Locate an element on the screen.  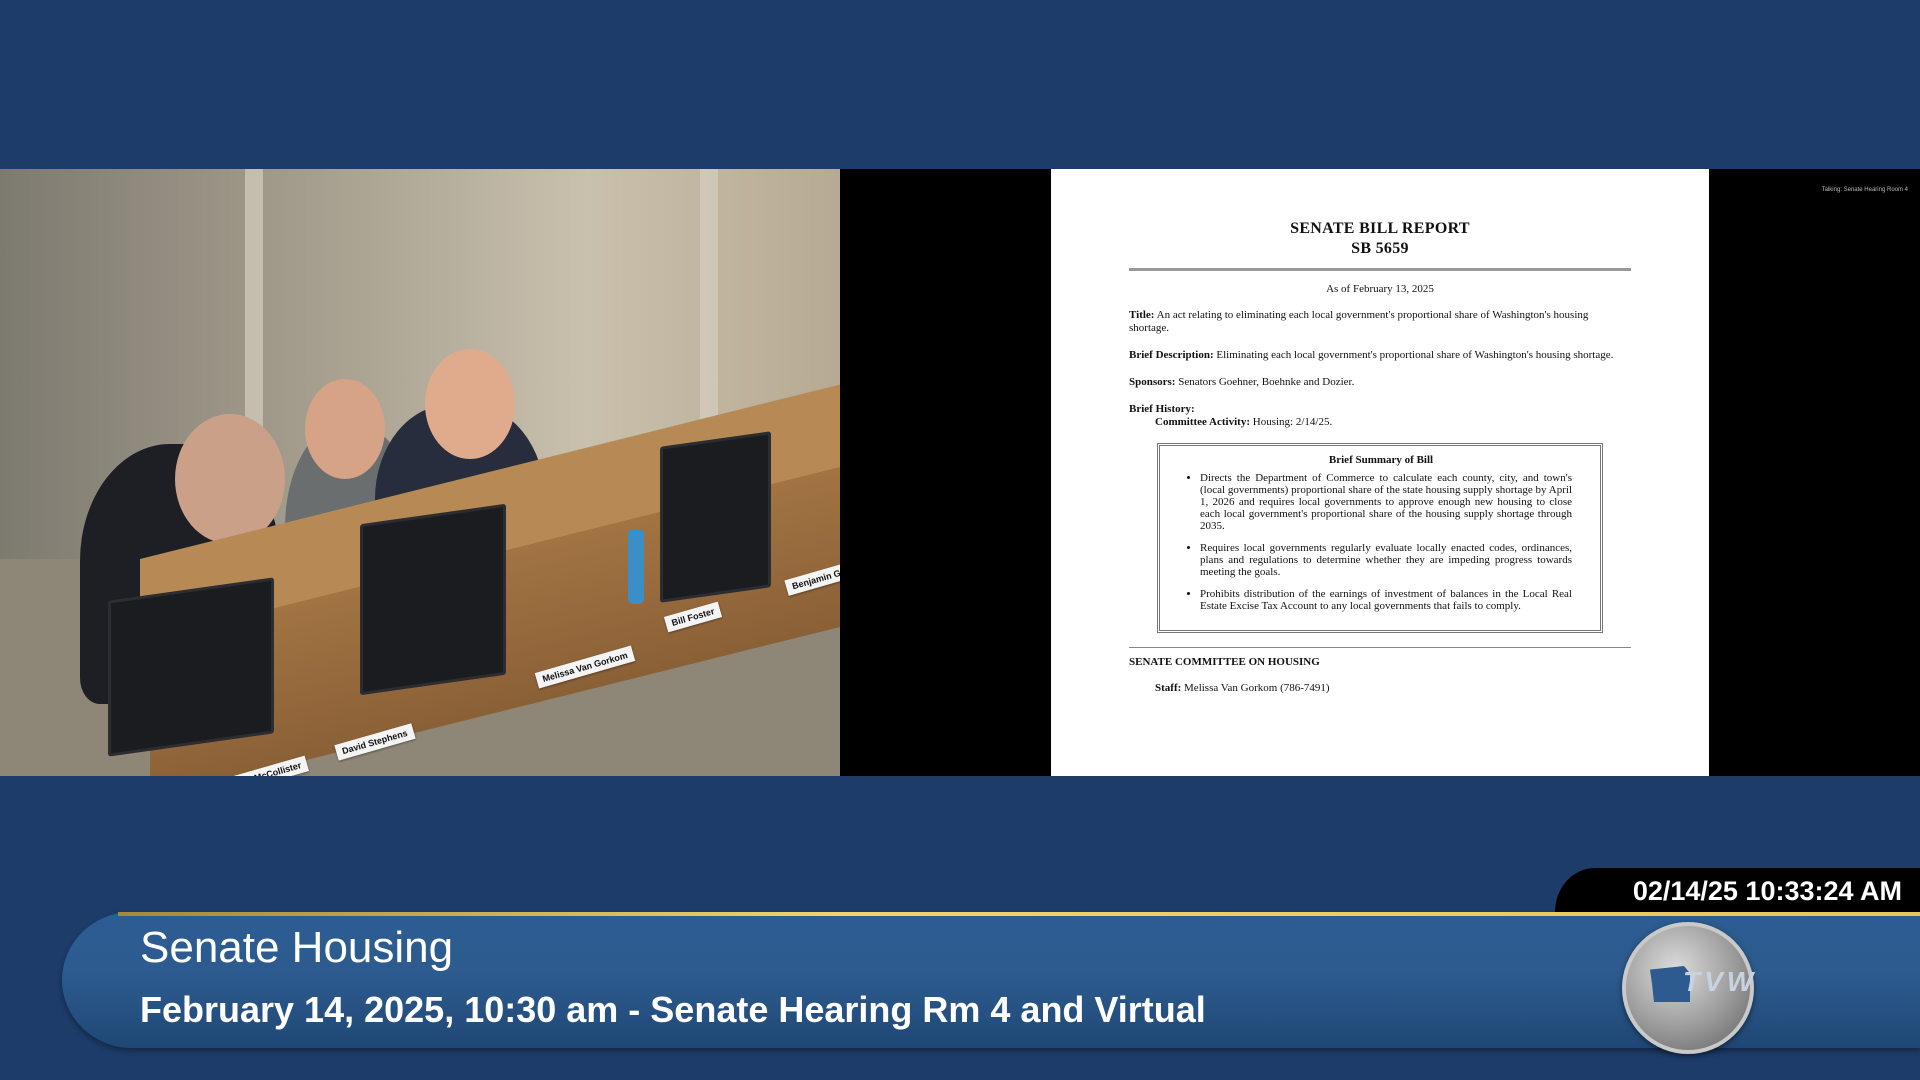
logo-text: TVW is located at coordinates (1720, 981).